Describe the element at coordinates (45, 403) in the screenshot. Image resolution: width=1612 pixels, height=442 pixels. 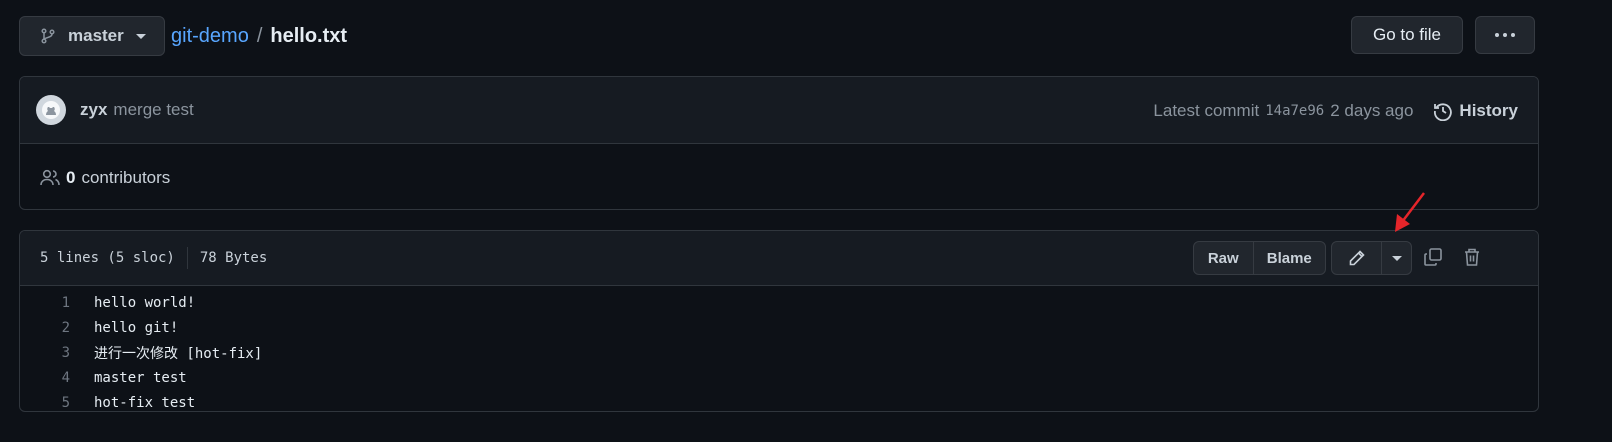
I see `line-number: 5` at that location.